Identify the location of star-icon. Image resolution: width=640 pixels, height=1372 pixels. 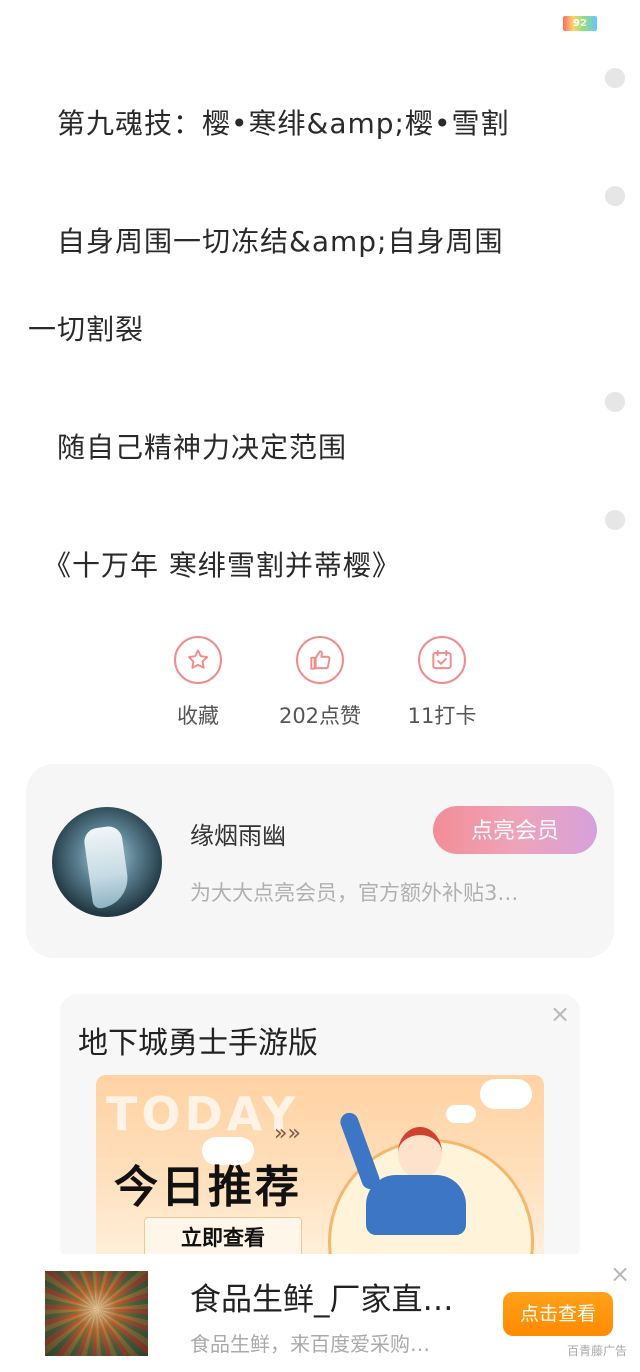
(198, 660).